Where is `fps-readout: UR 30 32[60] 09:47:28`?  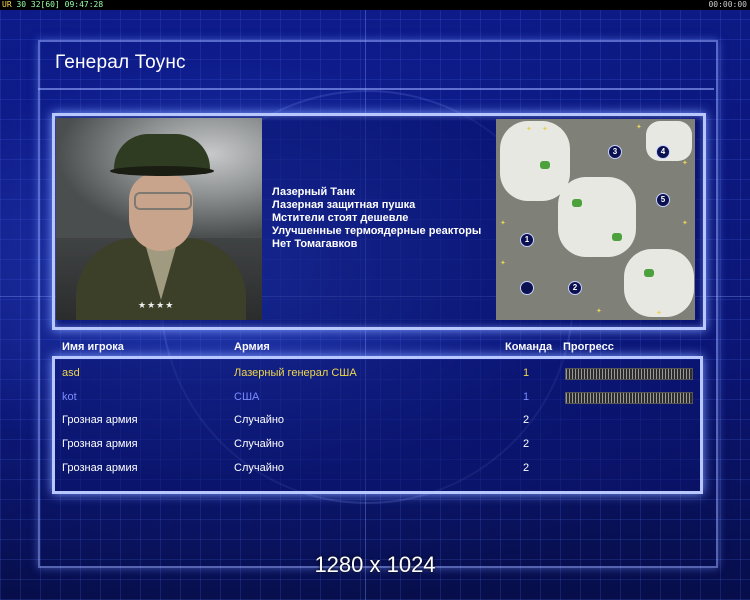 fps-readout: UR 30 32[60] 09:47:28 is located at coordinates (52, 5).